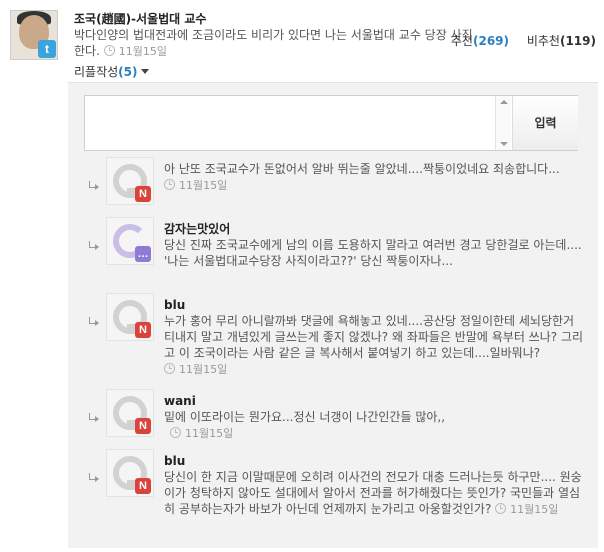 This screenshot has width=604, height=552. I want to click on reply-input-box: 입력, so click(331, 123).